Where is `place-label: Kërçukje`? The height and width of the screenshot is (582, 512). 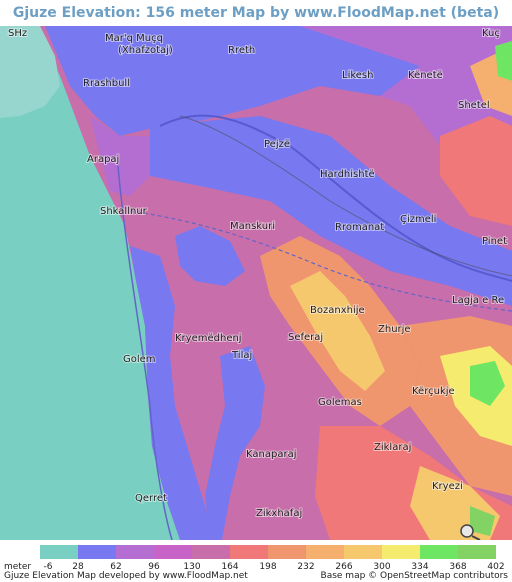 place-label: Kërçukje is located at coordinates (433, 391).